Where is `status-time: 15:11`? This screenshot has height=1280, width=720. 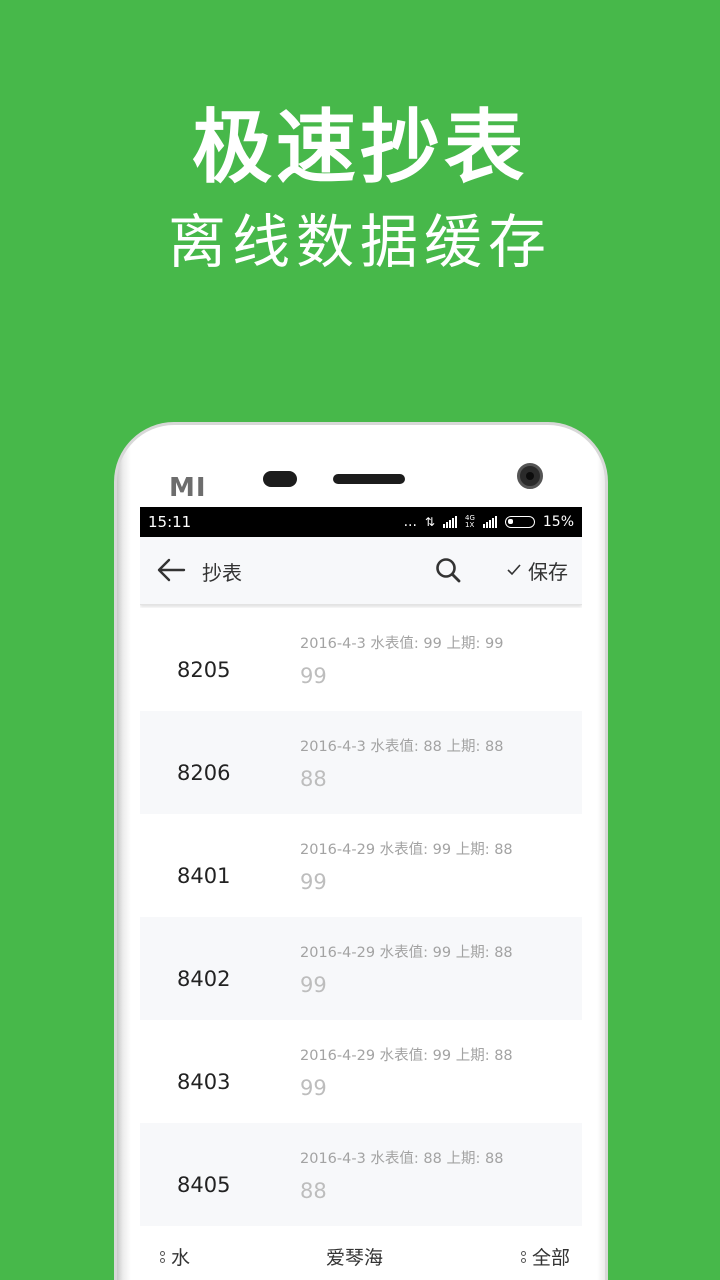
status-time: 15:11 is located at coordinates (170, 522).